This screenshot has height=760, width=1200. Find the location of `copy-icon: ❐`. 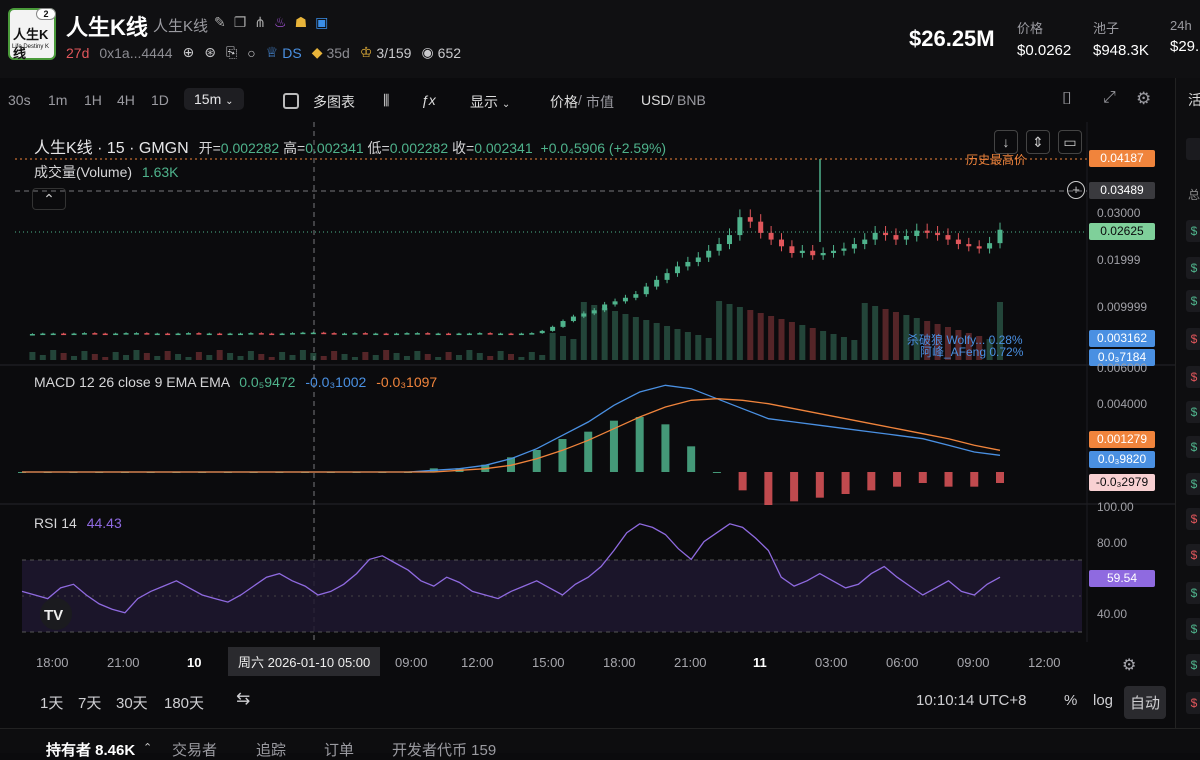

copy-icon: ❐ is located at coordinates (240, 22).